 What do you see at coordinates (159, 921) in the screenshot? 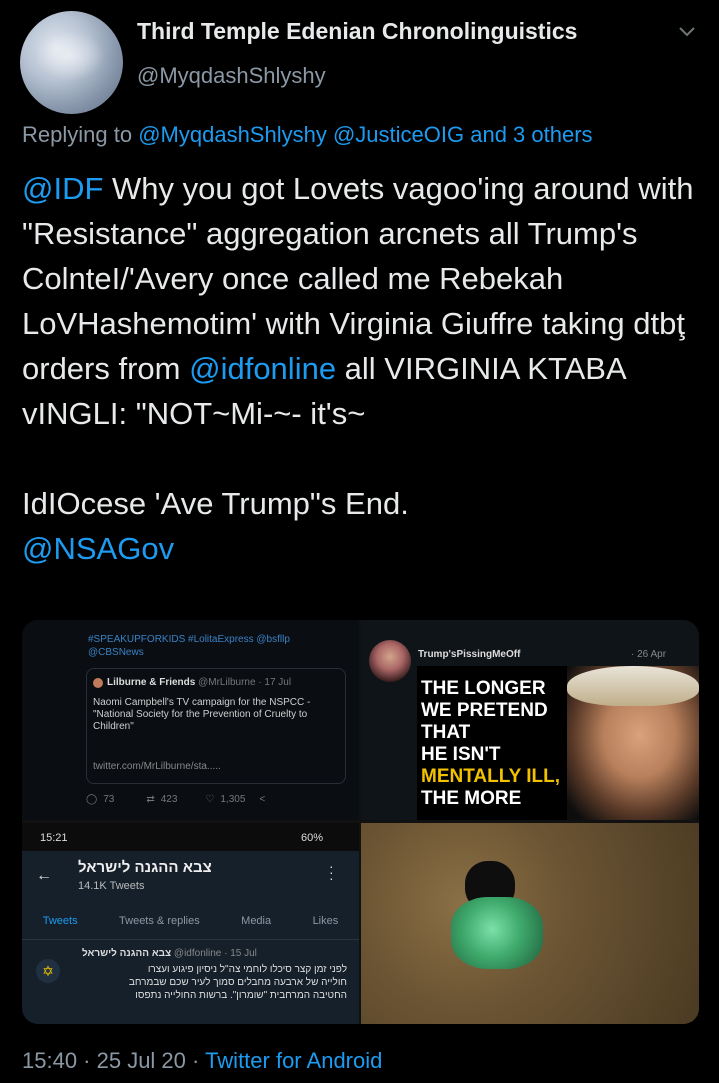
I see `tab-tweets-replies: Tweets & replies` at bounding box center [159, 921].